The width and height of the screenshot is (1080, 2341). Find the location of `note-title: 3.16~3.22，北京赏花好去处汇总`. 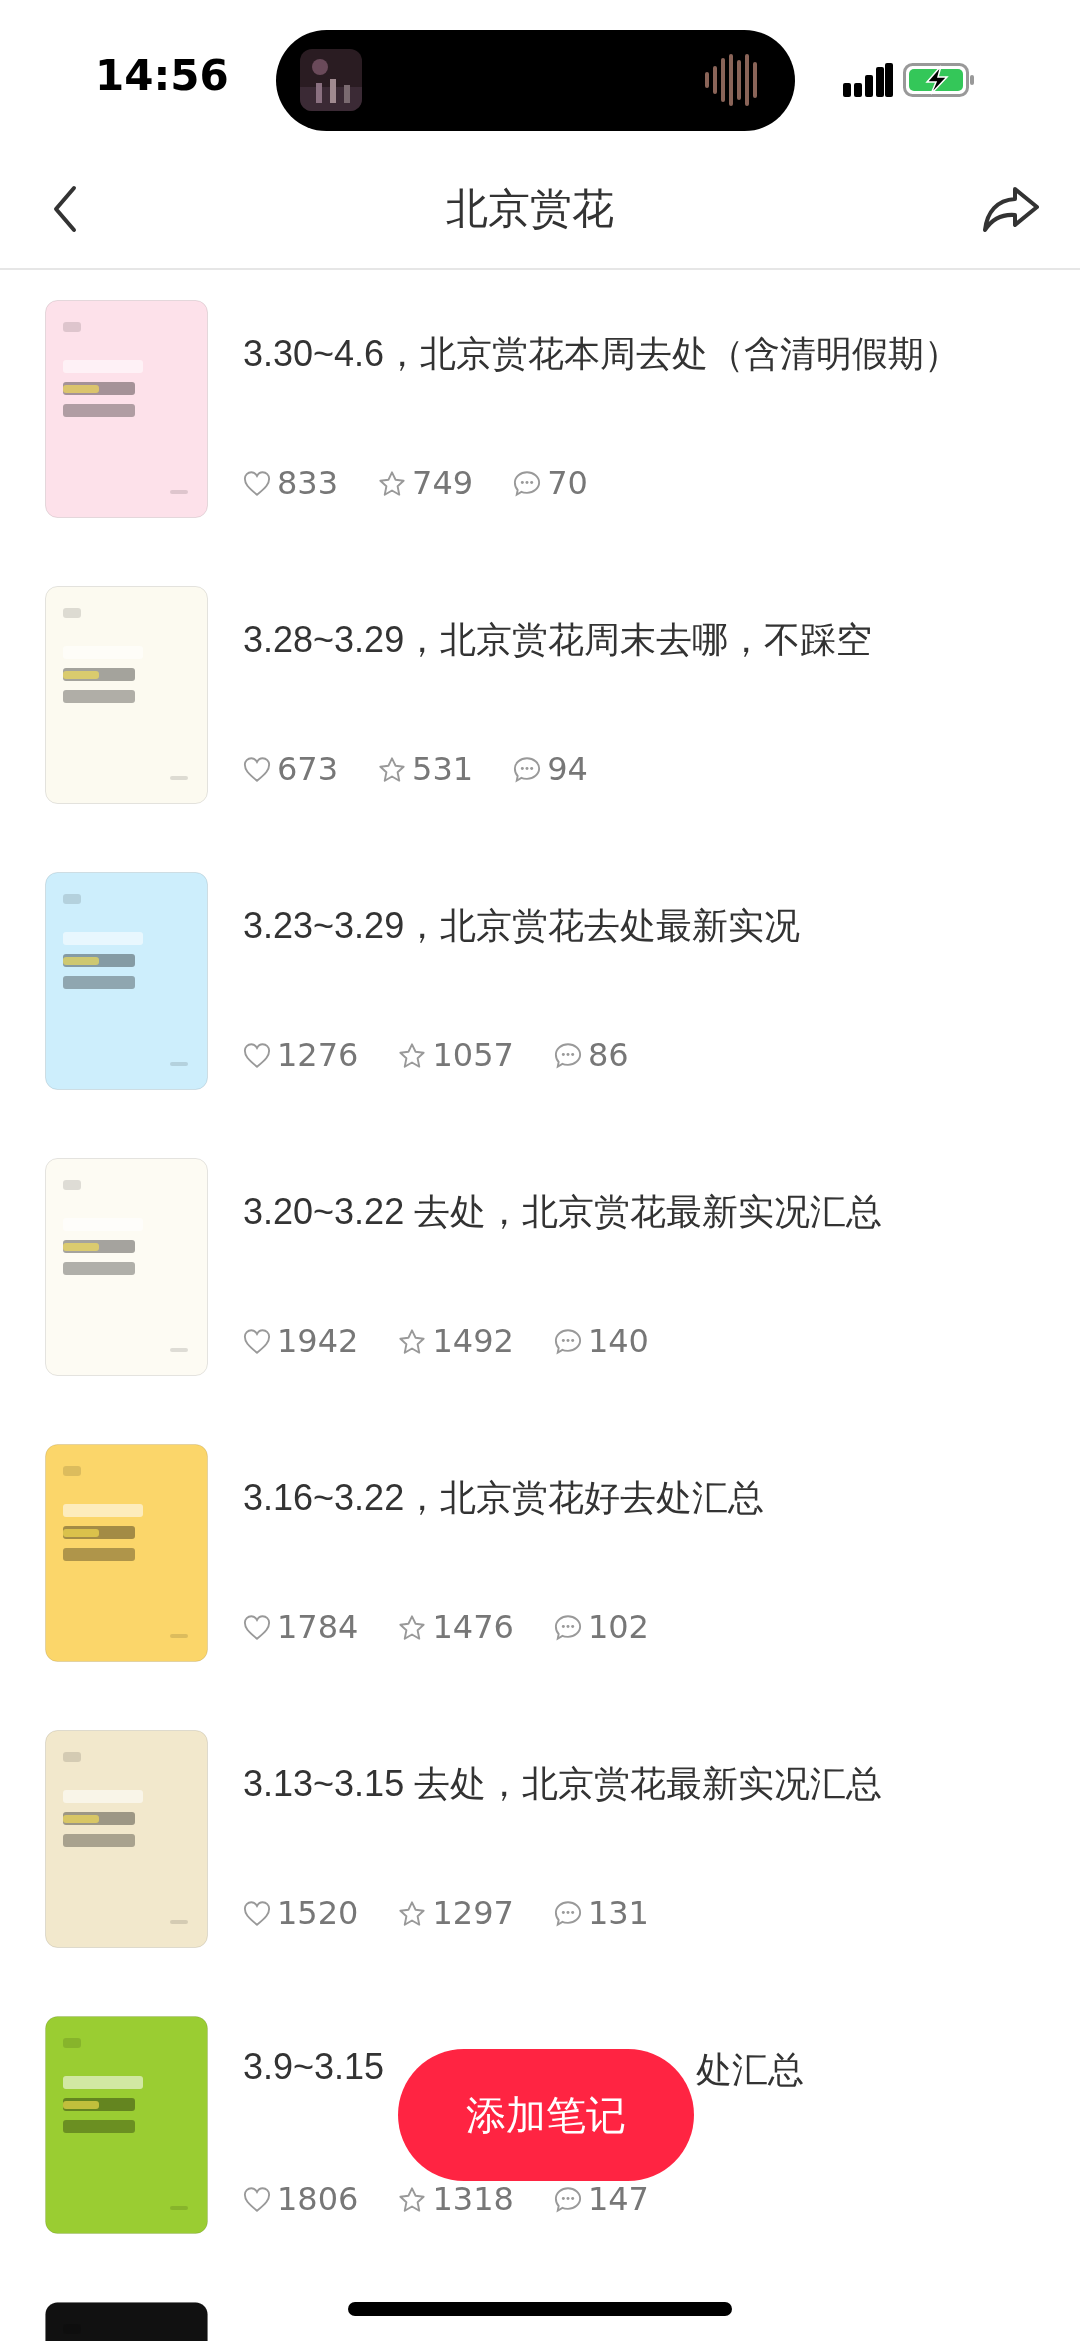

note-title: 3.16~3.22，北京赏花好去处汇总 is located at coordinates (504, 1498).